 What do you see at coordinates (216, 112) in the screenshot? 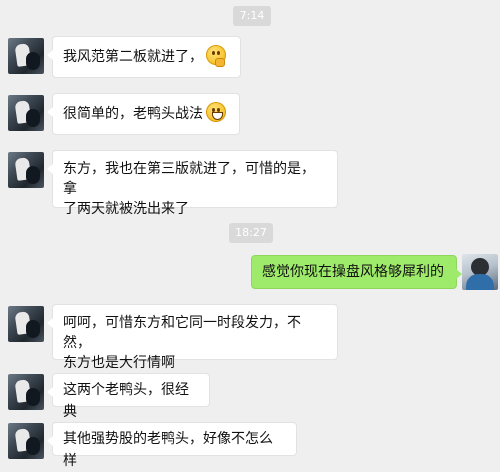
I see `grinning-face-icon` at bounding box center [216, 112].